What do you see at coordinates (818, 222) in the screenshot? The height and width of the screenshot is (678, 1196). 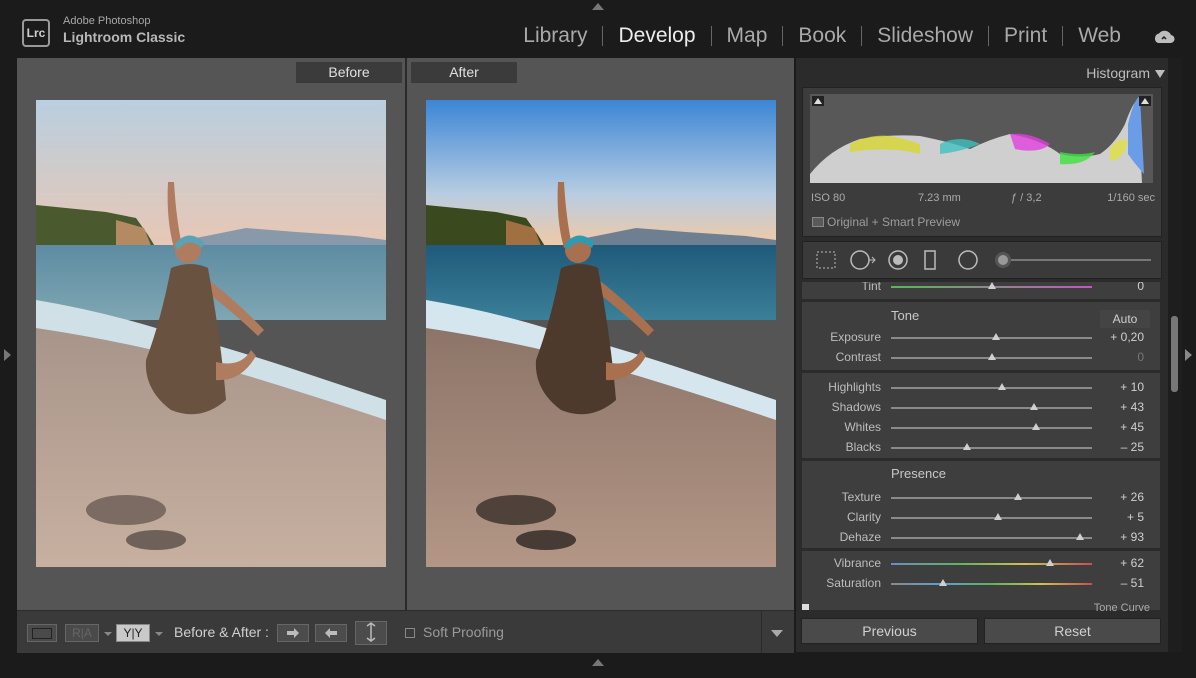 I see `smart-preview-icon` at bounding box center [818, 222].